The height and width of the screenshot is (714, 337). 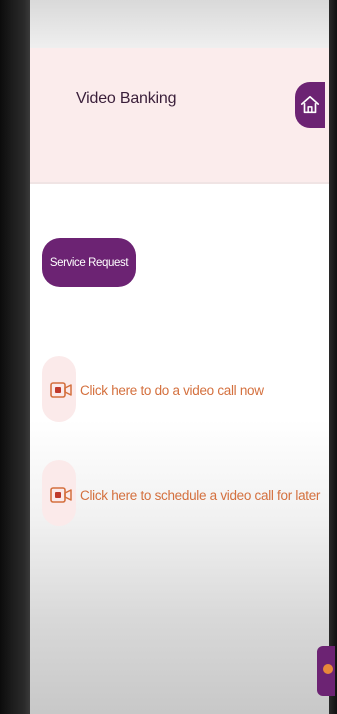 What do you see at coordinates (172, 390) in the screenshot?
I see `video-call-now-label: Click here to do a video call now` at bounding box center [172, 390].